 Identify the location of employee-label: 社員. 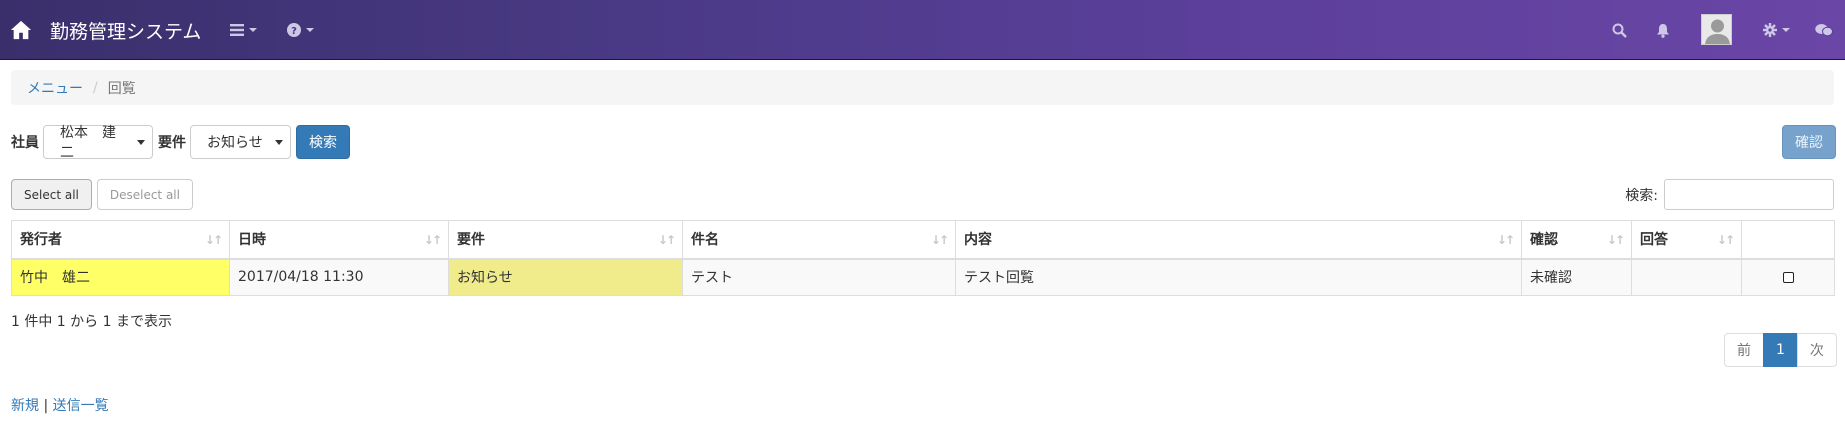
(25, 143).